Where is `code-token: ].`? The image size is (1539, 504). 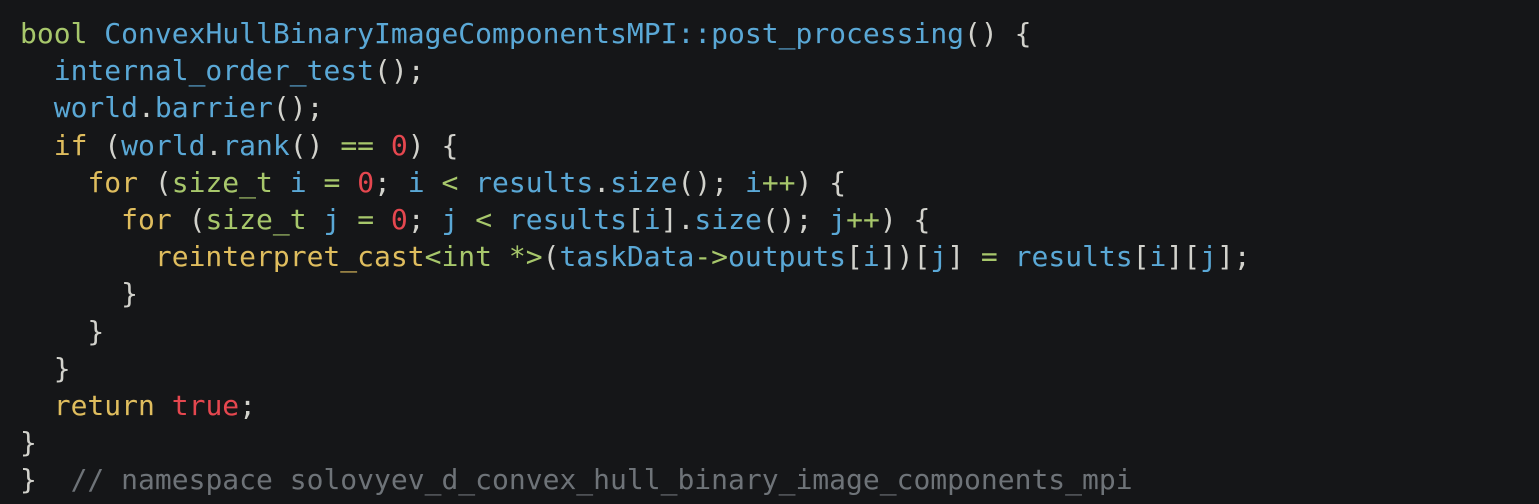
code-token: ]. is located at coordinates (677, 219).